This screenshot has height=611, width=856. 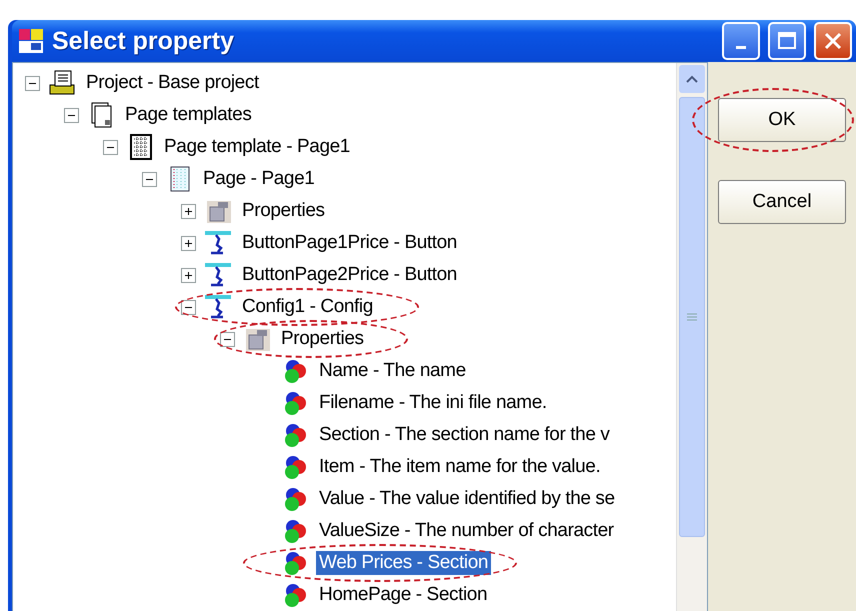 What do you see at coordinates (692, 79) in the screenshot?
I see `scroll-up-icon` at bounding box center [692, 79].